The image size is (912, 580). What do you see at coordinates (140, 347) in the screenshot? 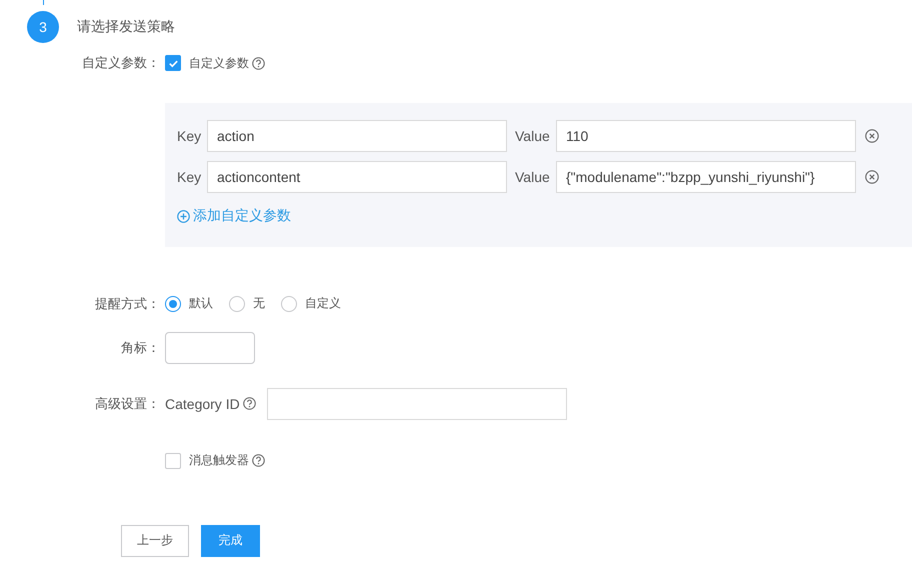
I see `field-label: 角标：` at bounding box center [140, 347].